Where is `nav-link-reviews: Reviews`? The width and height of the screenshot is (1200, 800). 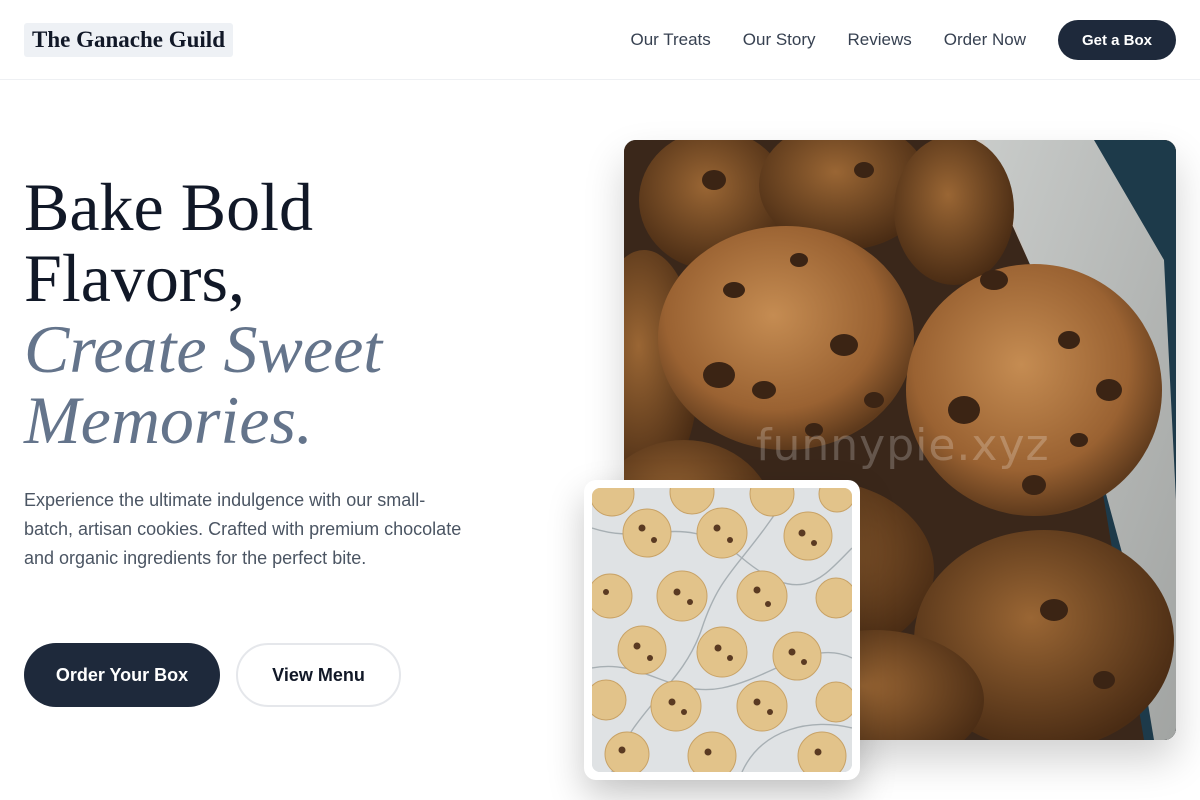 nav-link-reviews: Reviews is located at coordinates (880, 40).